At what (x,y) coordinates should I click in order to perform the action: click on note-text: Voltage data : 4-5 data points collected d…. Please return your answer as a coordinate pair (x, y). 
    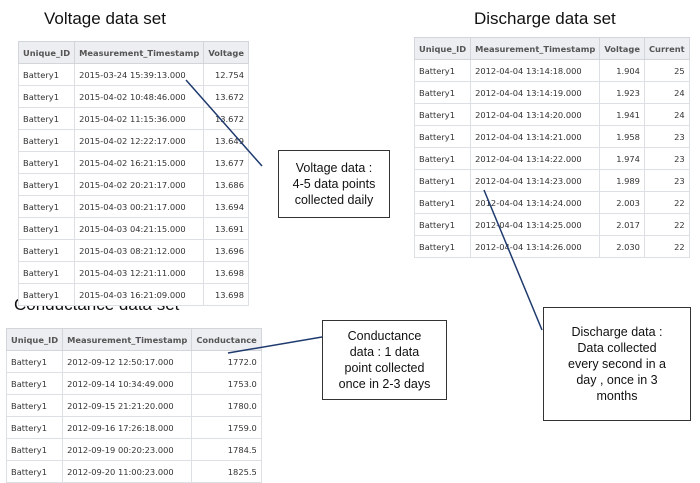
    Looking at the image, I should click on (334, 184).